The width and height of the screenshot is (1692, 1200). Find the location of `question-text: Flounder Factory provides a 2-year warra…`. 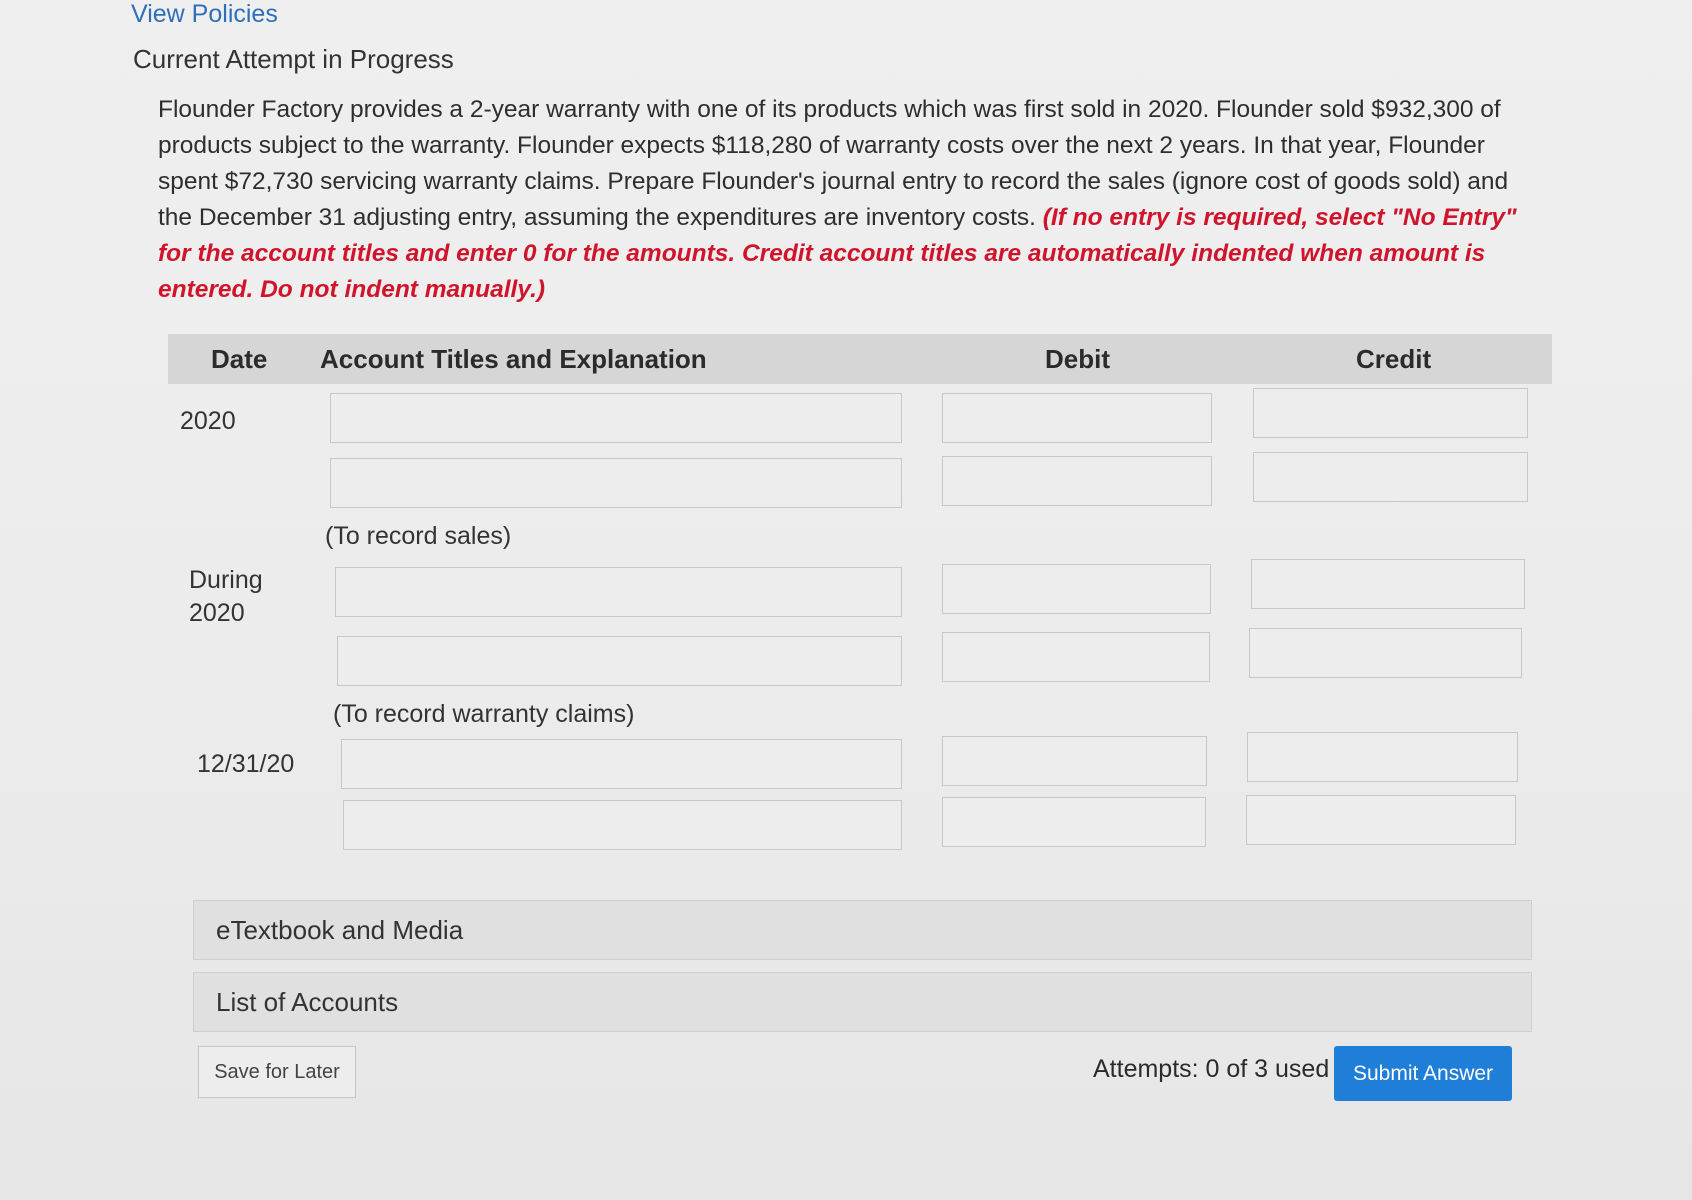

question-text: Flounder Factory provides a 2-year warra… is located at coordinates (848, 200).